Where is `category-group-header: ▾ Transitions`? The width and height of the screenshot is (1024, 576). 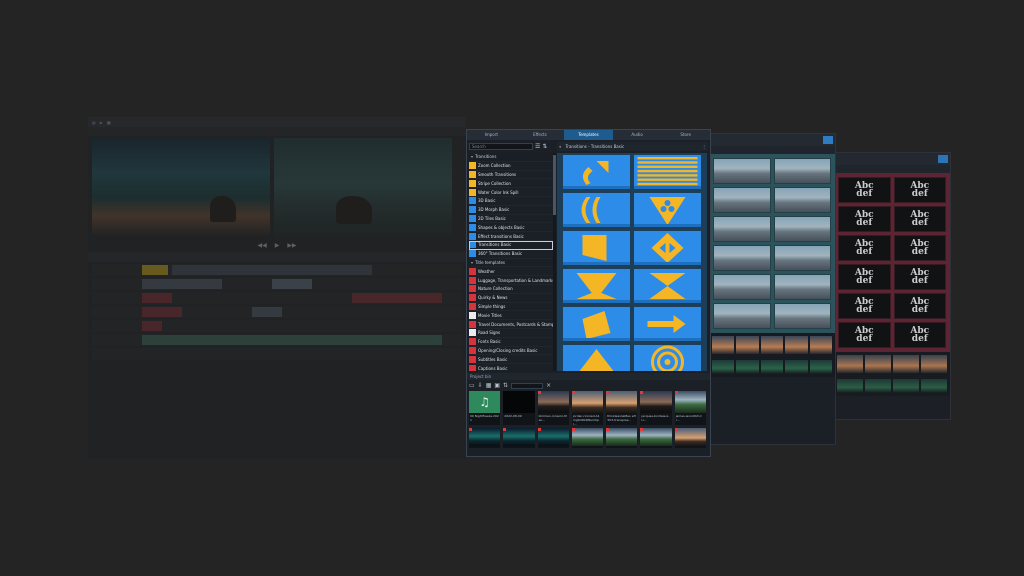
category-group-header: ▾ Transitions is located at coordinates (511, 157).